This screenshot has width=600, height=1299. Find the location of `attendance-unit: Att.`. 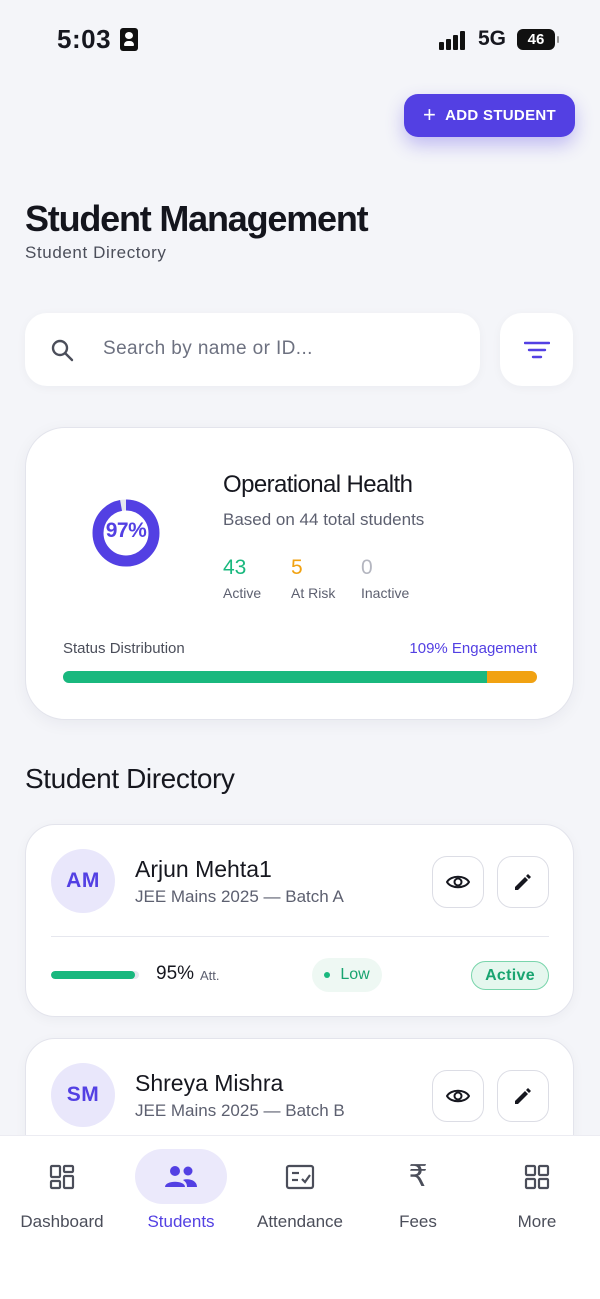

attendance-unit: Att. is located at coordinates (210, 975).